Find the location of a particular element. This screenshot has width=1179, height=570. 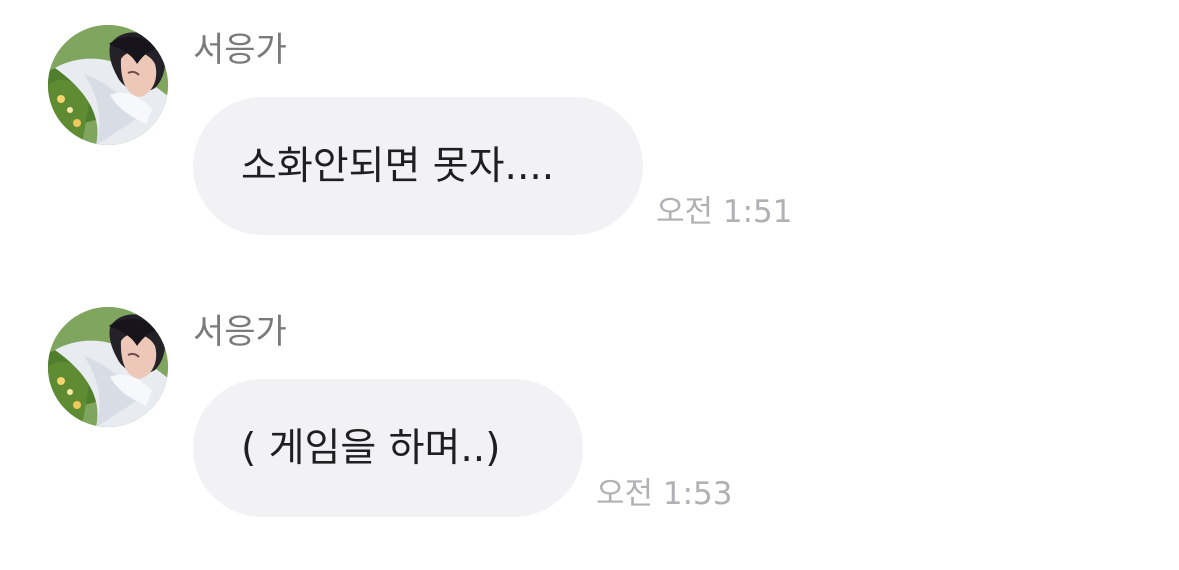

message-bubble: ( 게임을 하며..) is located at coordinates (388, 448).